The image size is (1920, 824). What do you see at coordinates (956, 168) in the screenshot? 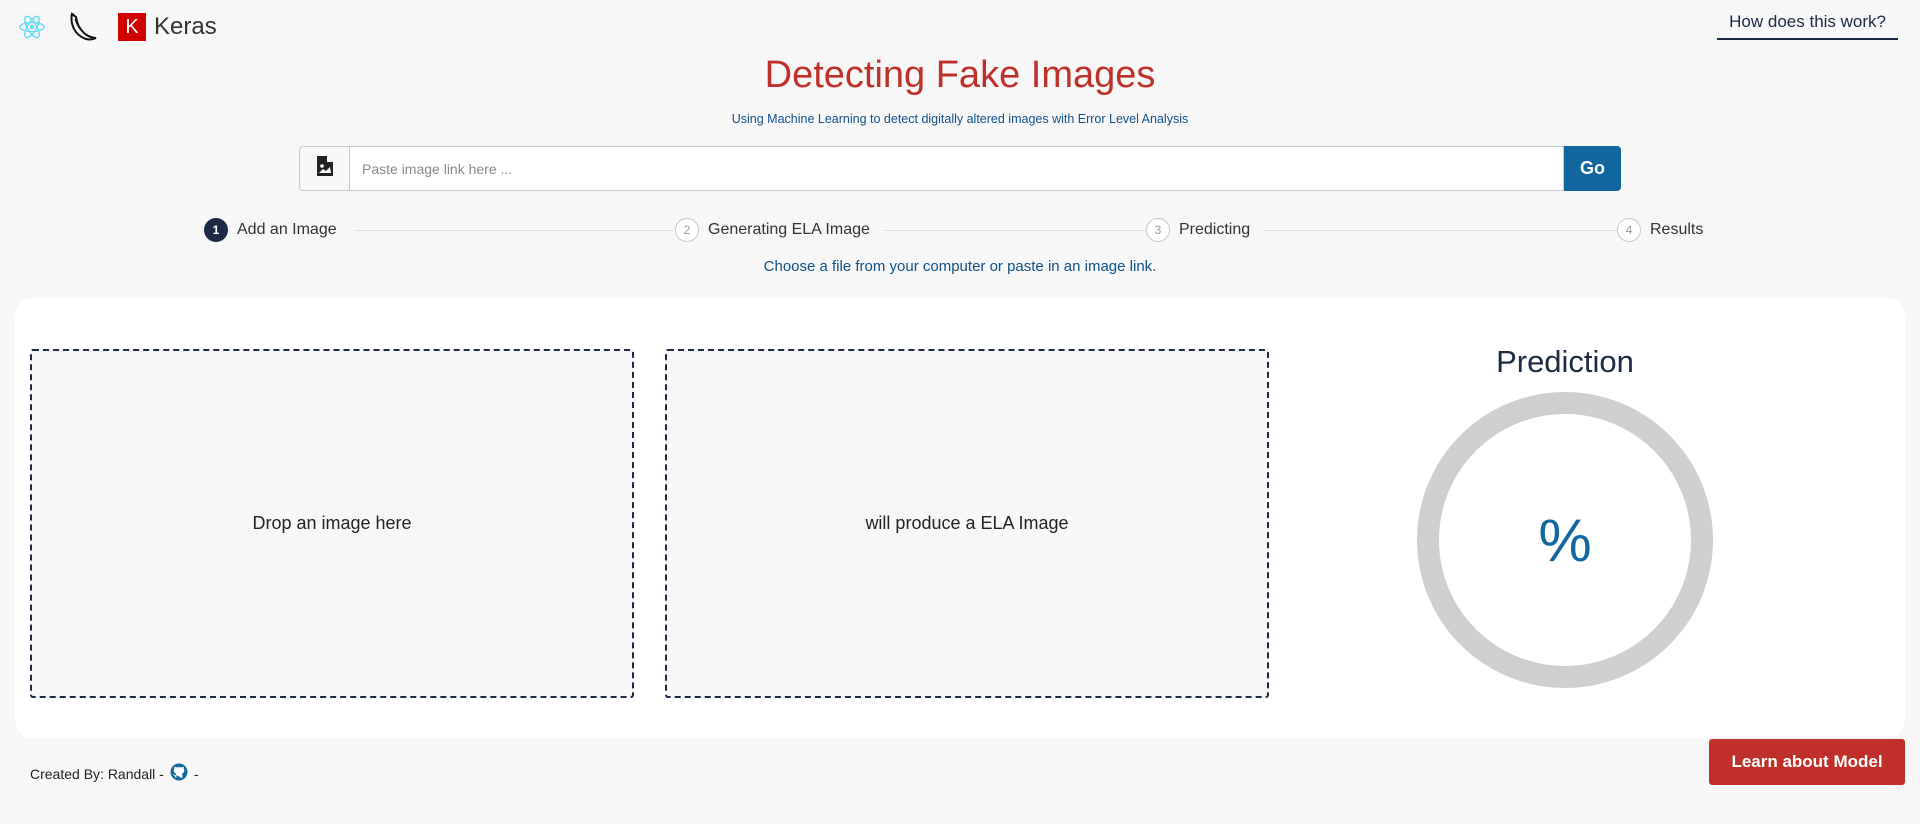
I see `image-link-input` at bounding box center [956, 168].